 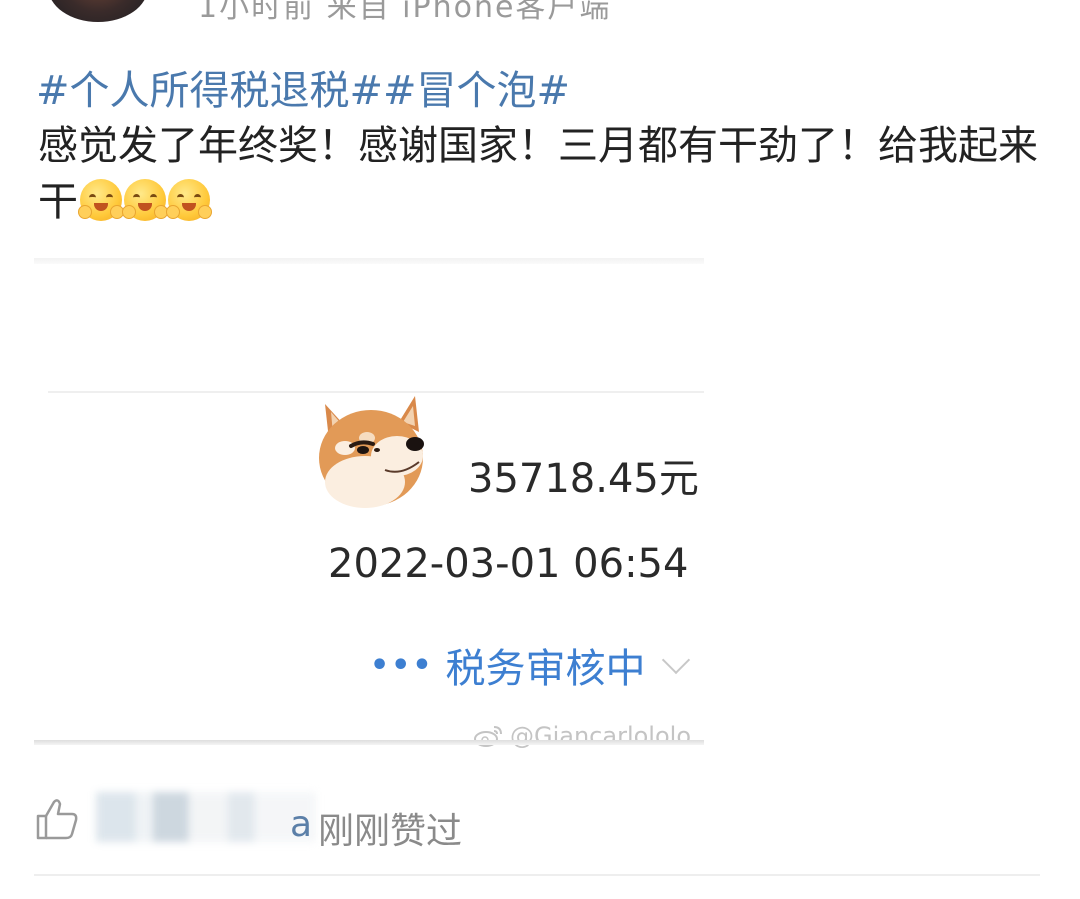 What do you see at coordinates (583, 479) in the screenshot?
I see `refund-amount: 35718.45元` at bounding box center [583, 479].